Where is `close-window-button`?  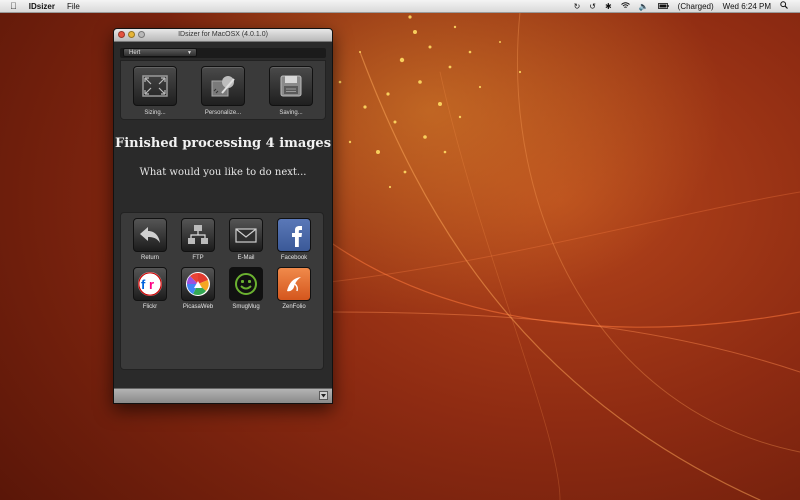 close-window-button is located at coordinates (121, 34).